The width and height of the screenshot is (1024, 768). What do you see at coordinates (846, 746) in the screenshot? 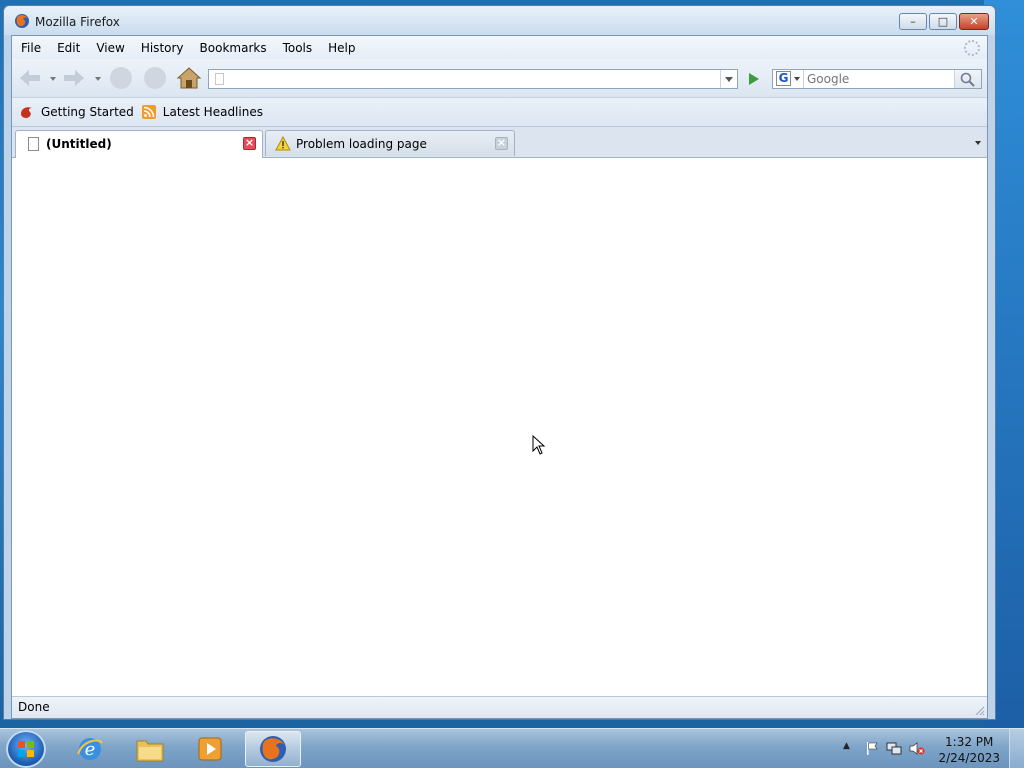
I see `tray-overflow-icon: ▲` at bounding box center [846, 746].